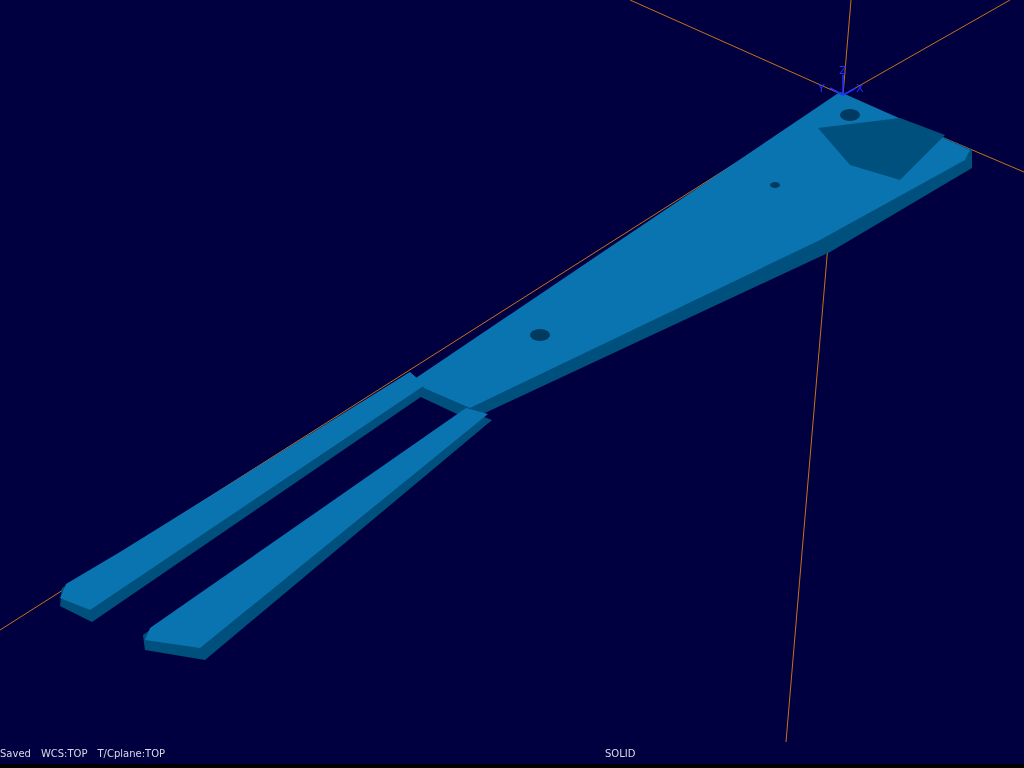 This screenshot has width=1024, height=768. I want to click on axis-label: Z, so click(843, 70).